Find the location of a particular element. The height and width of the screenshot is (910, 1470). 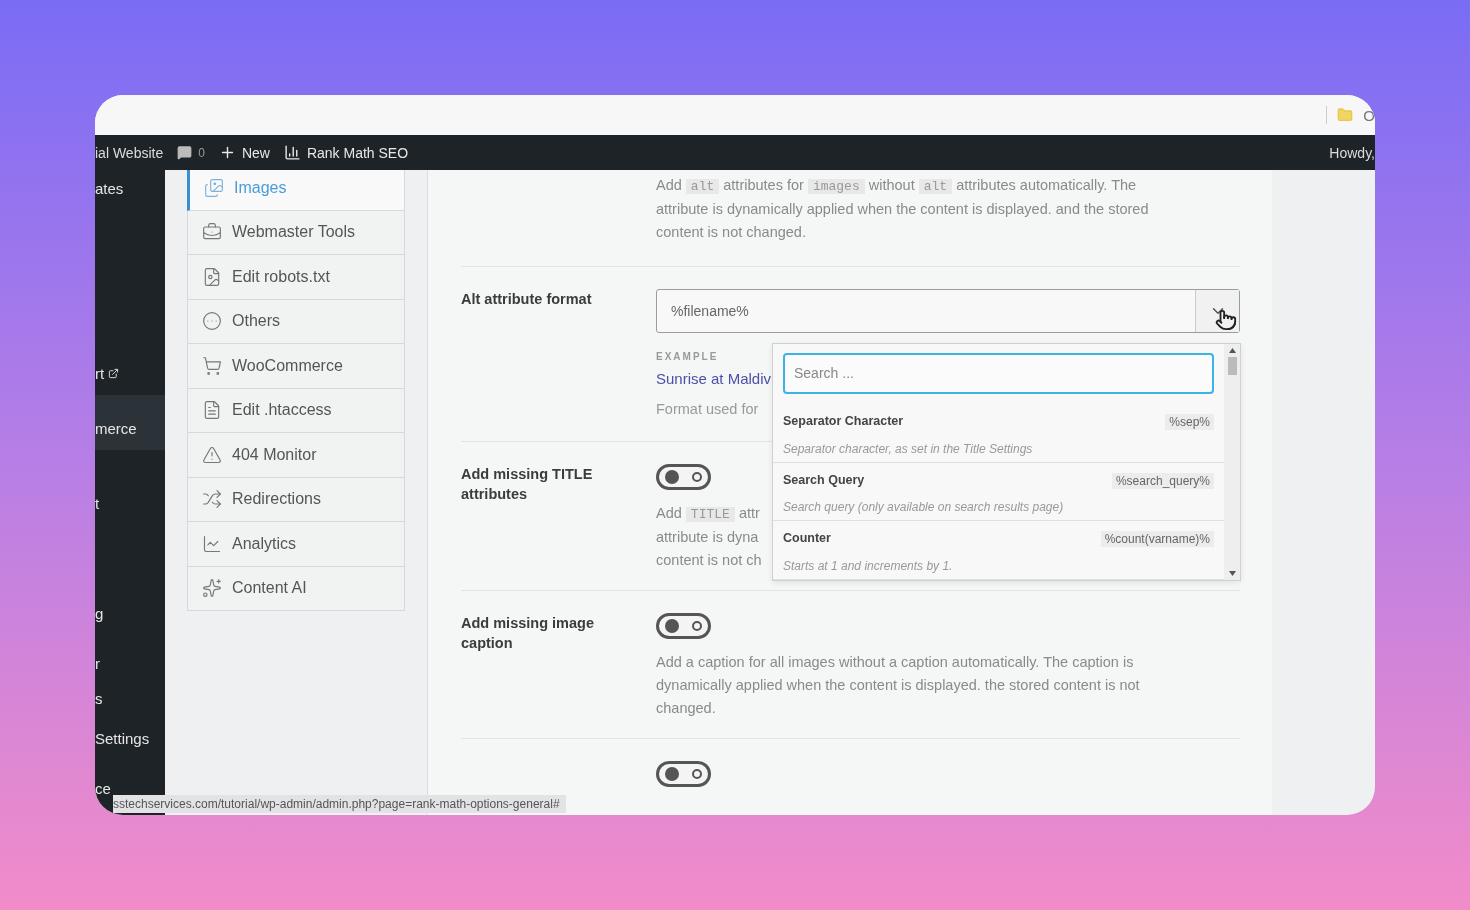

settings-tab: Edit robots.txt is located at coordinates (296, 277).